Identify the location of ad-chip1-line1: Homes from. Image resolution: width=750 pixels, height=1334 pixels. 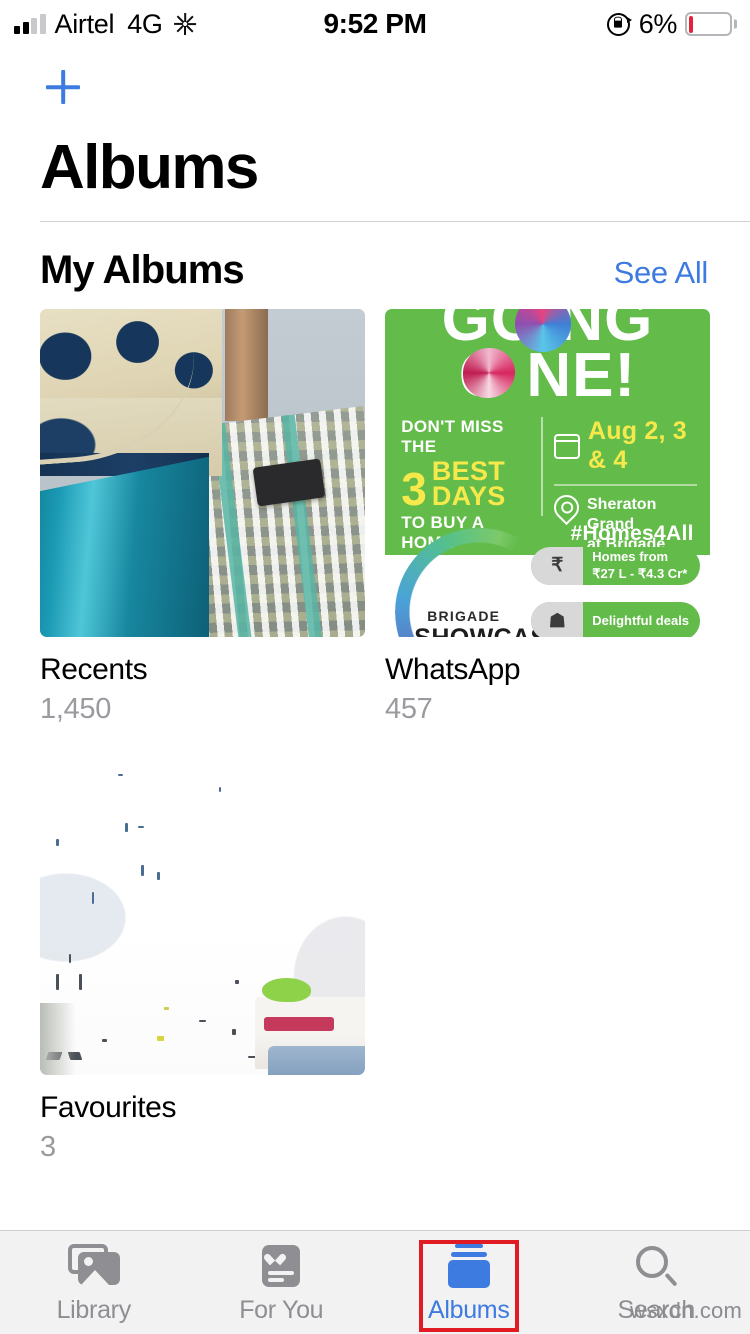
(630, 557).